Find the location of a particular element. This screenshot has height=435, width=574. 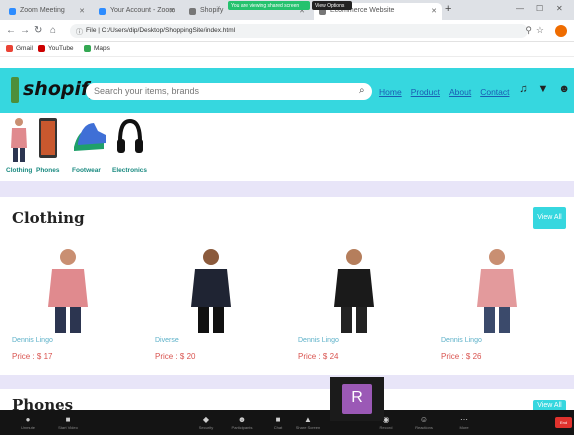

bookmark-gmail: Gmail is located at coordinates (19, 48).